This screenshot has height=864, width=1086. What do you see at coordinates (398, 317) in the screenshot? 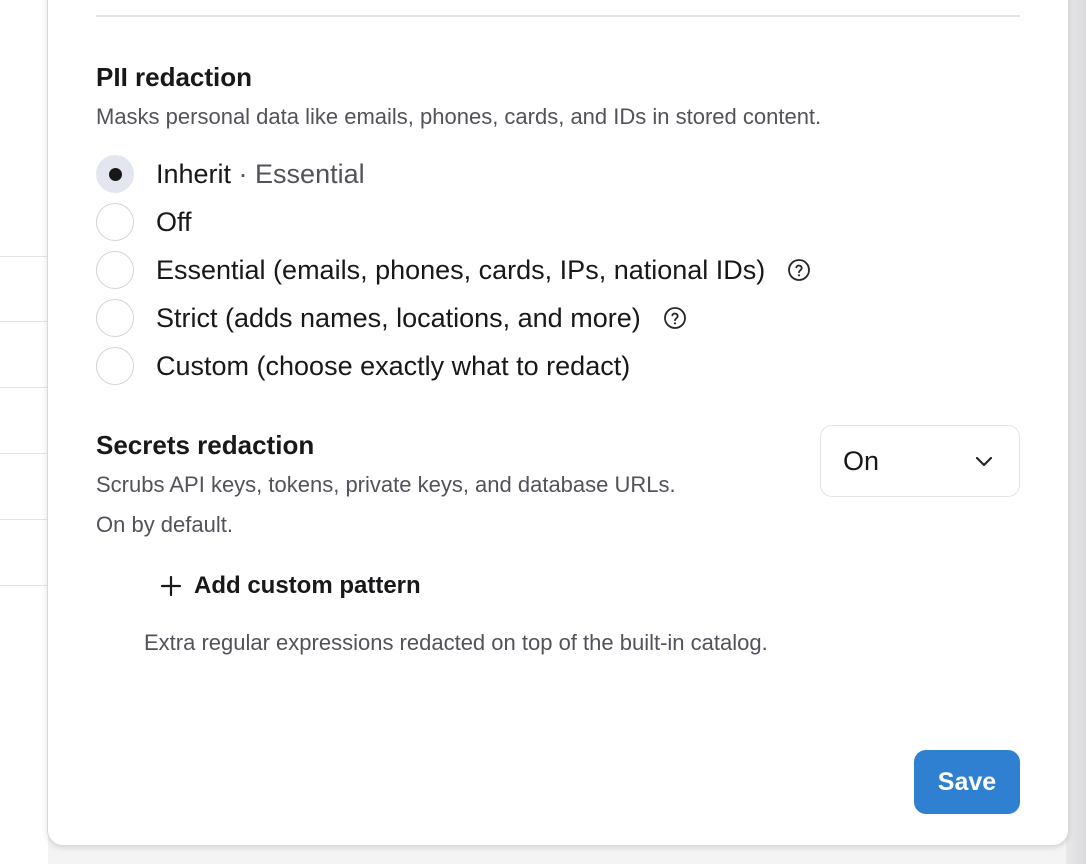
I see `radio-label: Strict (adds names, locations, and more)` at bounding box center [398, 317].